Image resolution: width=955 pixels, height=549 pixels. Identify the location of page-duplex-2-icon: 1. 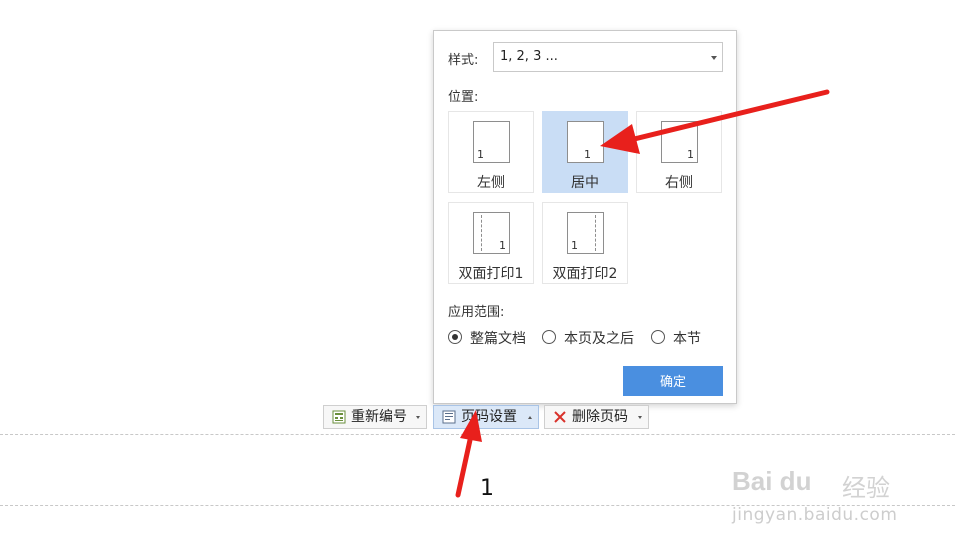
(585, 233).